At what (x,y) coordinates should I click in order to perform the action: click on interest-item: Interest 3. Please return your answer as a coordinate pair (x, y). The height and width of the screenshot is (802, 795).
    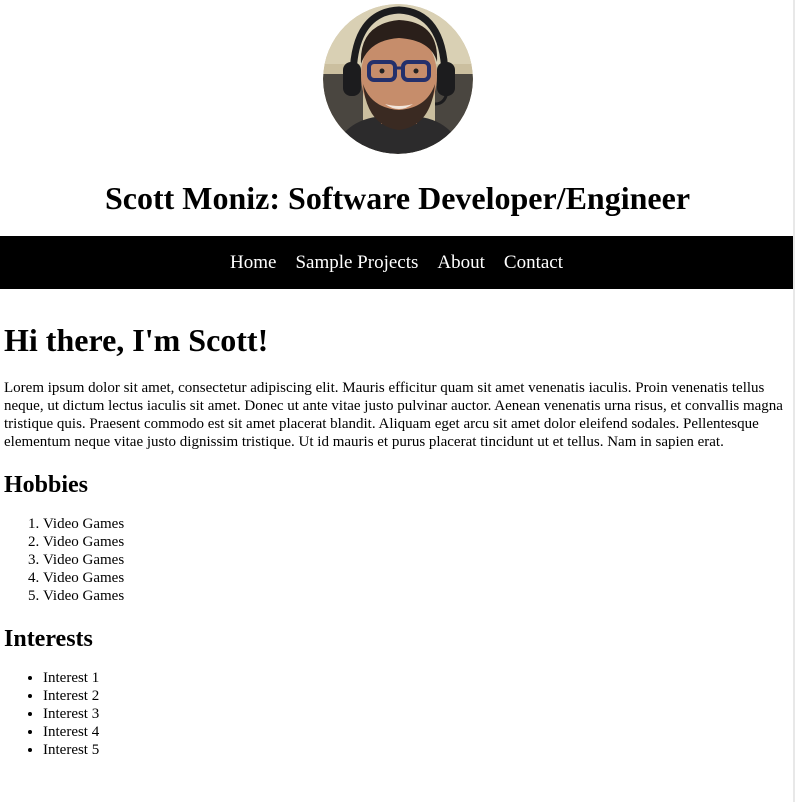
    Looking at the image, I should click on (415, 714).